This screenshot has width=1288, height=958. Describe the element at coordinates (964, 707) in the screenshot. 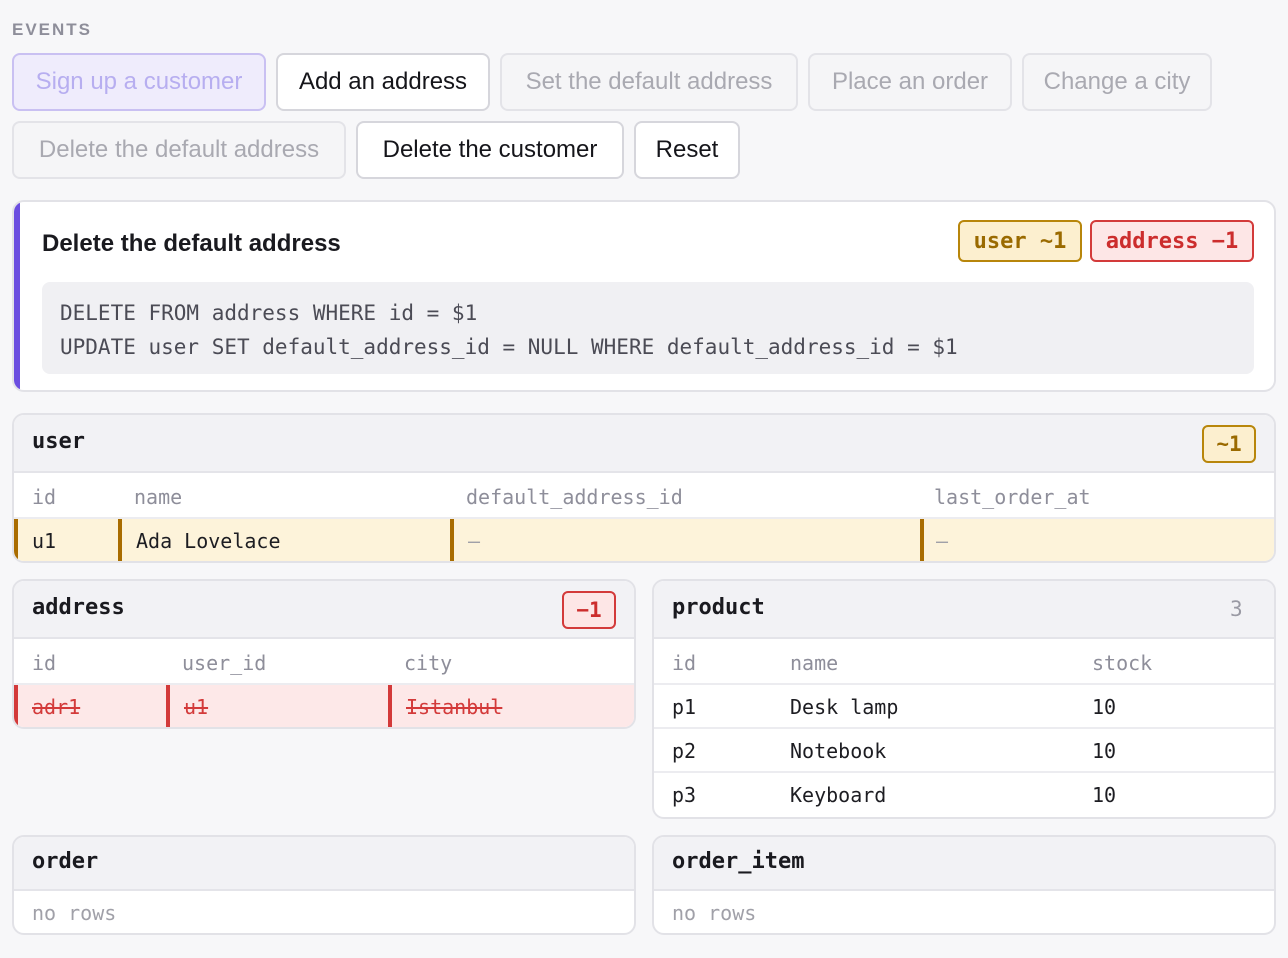

I see `table-row: p1 Desk lamp 10` at that location.